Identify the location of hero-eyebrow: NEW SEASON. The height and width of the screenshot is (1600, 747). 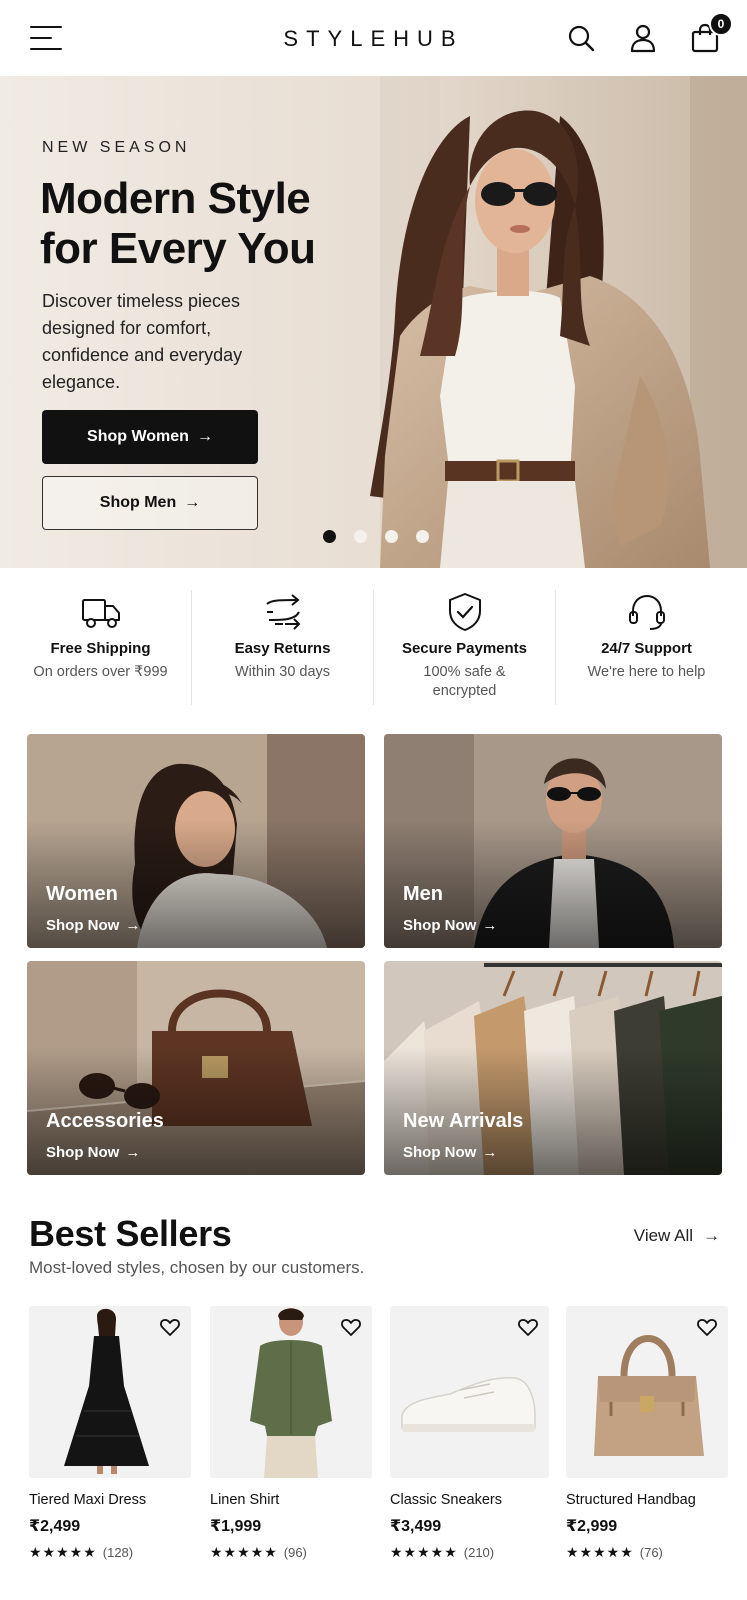
(116, 147).